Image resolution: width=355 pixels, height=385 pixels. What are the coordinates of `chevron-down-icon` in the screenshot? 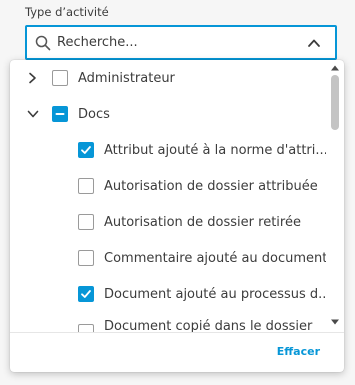 It's located at (33, 114).